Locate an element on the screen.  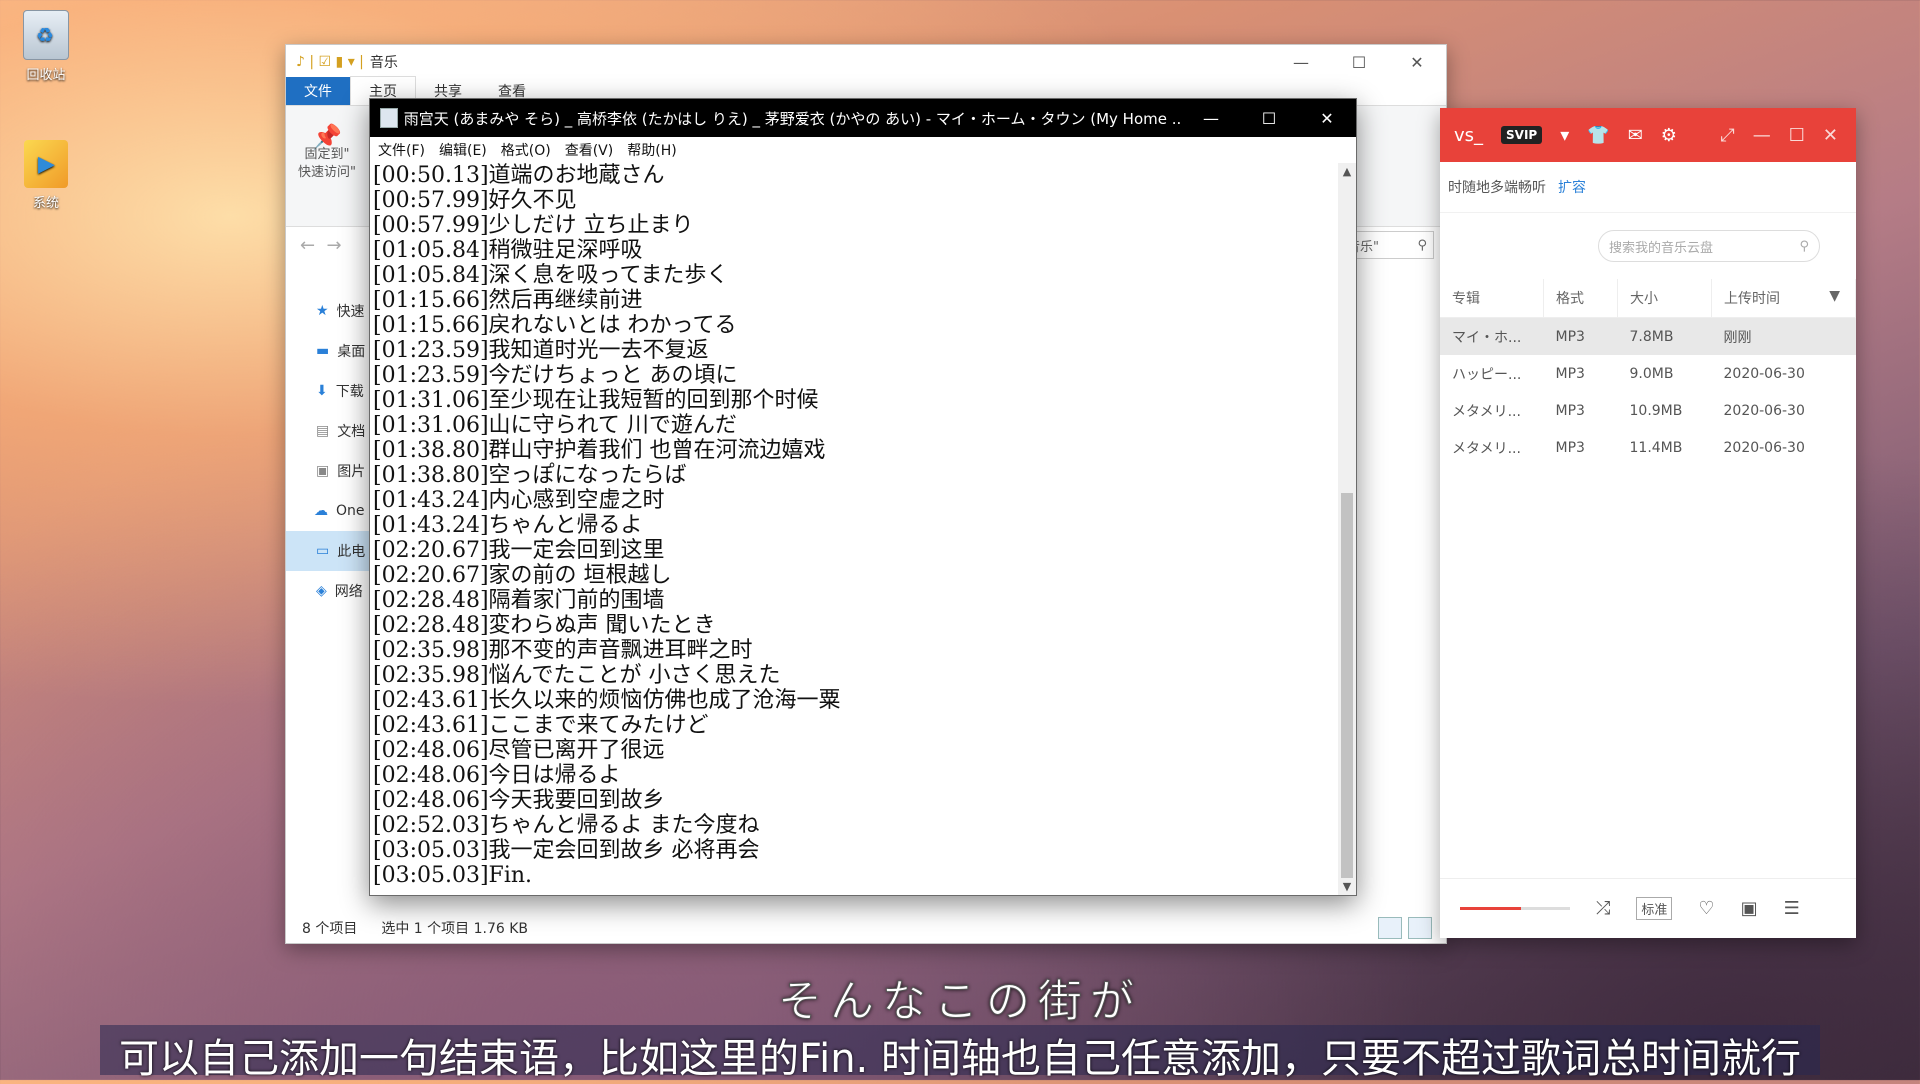
cloud-search-input: 搜索我的音乐云盘 ⚲ is located at coordinates (1709, 246).